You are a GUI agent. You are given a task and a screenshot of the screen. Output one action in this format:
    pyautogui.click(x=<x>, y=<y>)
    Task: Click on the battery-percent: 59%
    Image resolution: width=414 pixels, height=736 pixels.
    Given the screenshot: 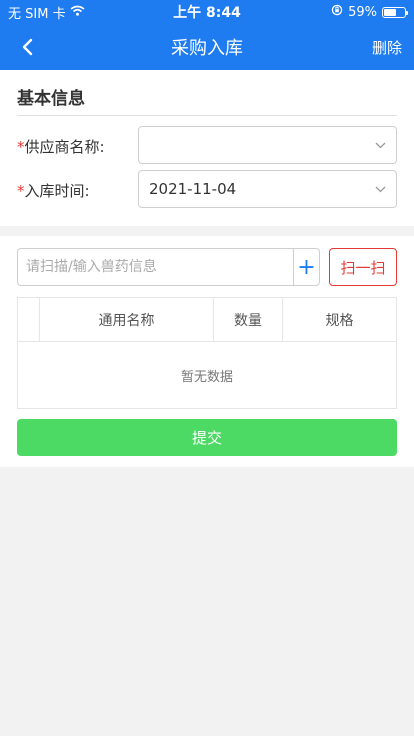 What is the action you would take?
    pyautogui.click(x=362, y=12)
    